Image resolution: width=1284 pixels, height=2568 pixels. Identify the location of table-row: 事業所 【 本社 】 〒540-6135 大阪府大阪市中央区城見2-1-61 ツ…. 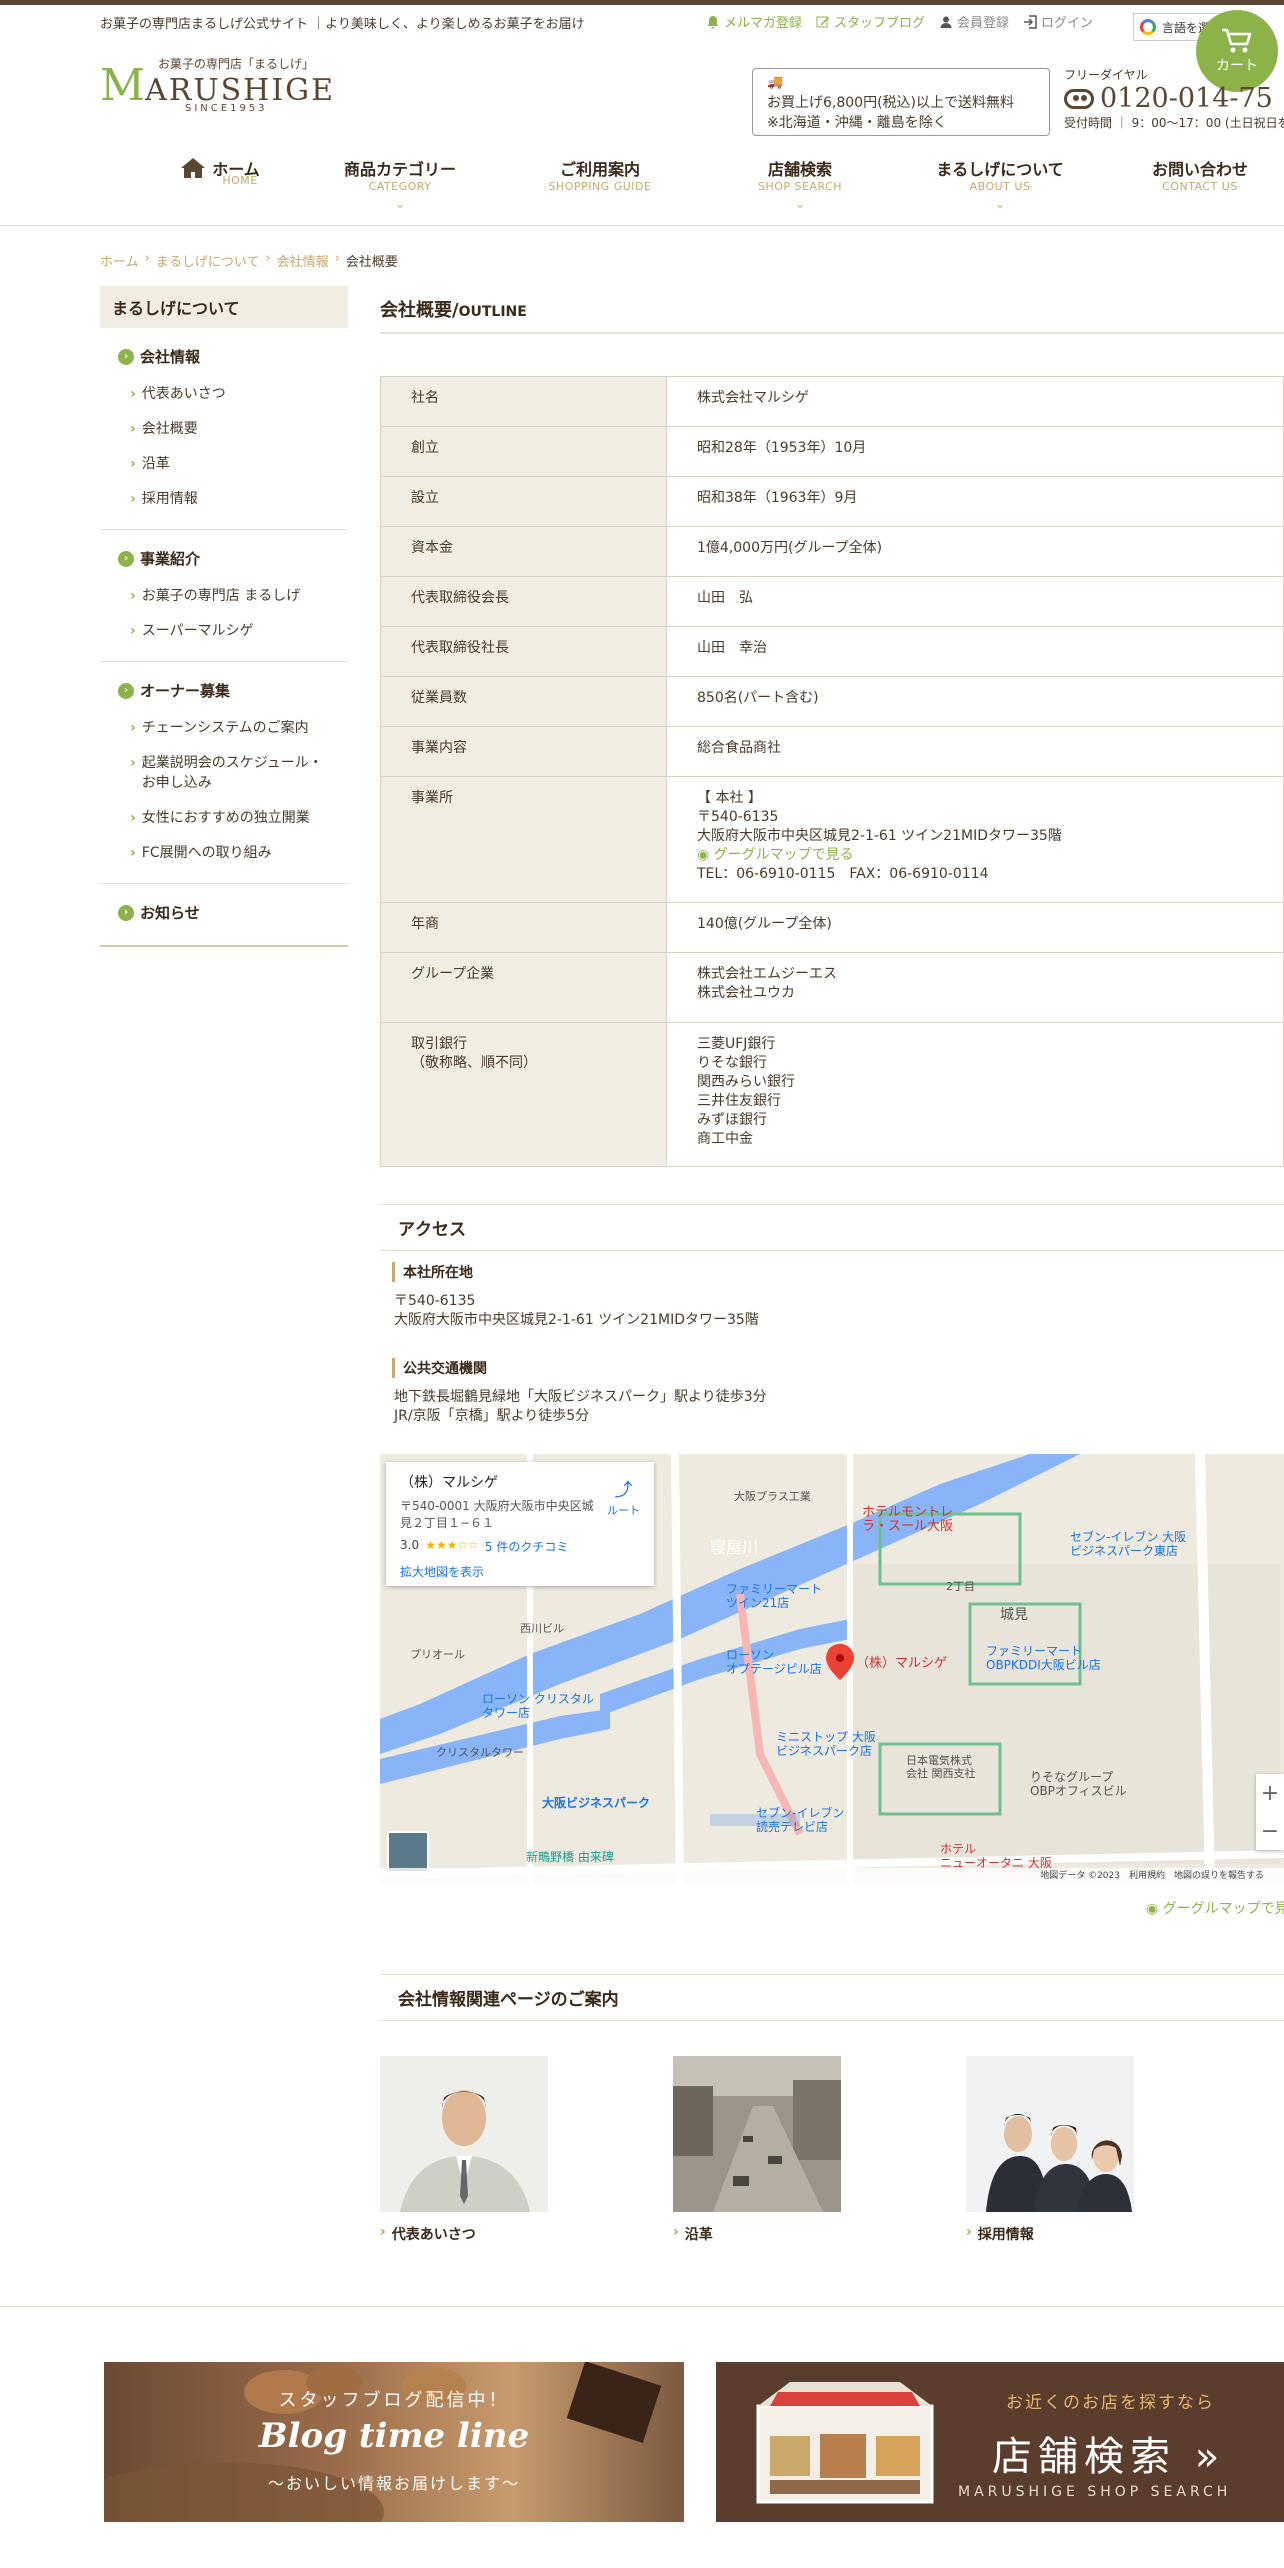
(832, 839).